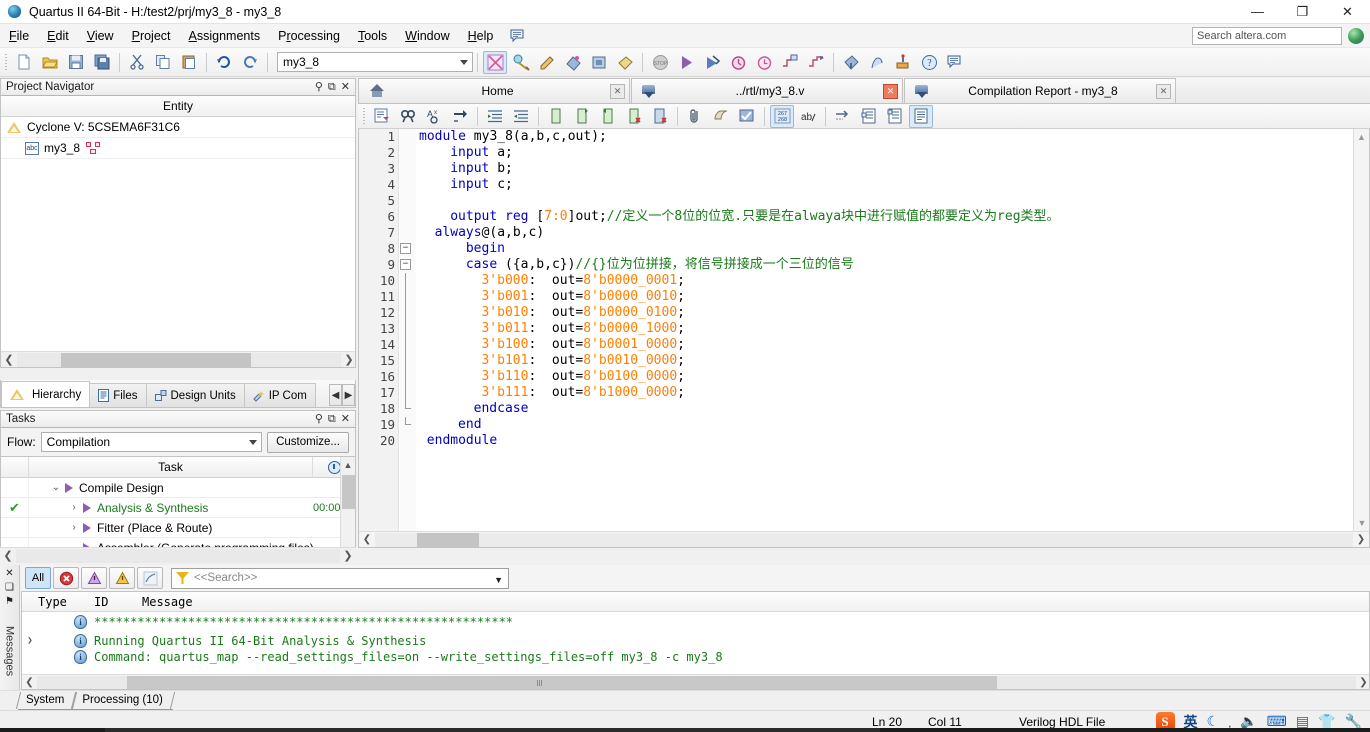  What do you see at coordinates (929, 62) in the screenshot?
I see `help-icon: ?` at bounding box center [929, 62].